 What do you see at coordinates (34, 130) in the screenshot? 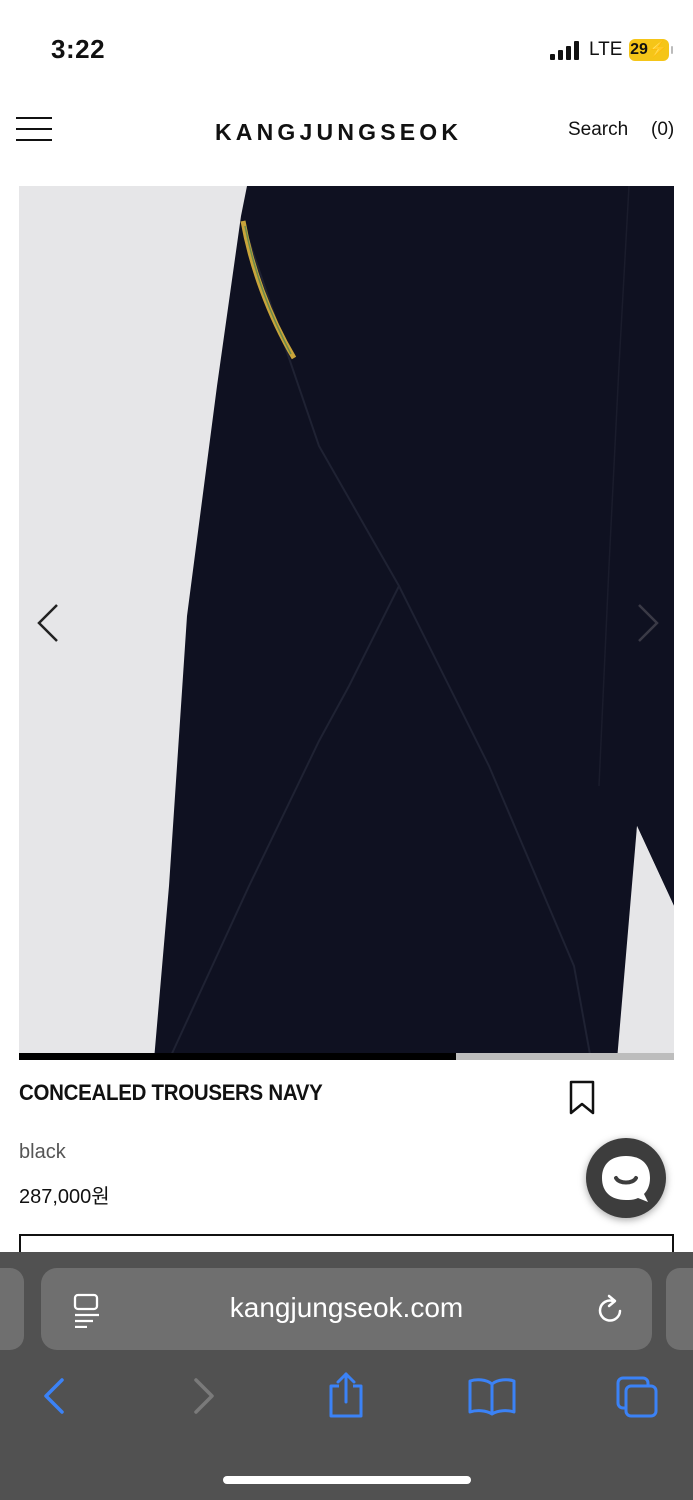
I see `hamburger-menu-icon` at bounding box center [34, 130].